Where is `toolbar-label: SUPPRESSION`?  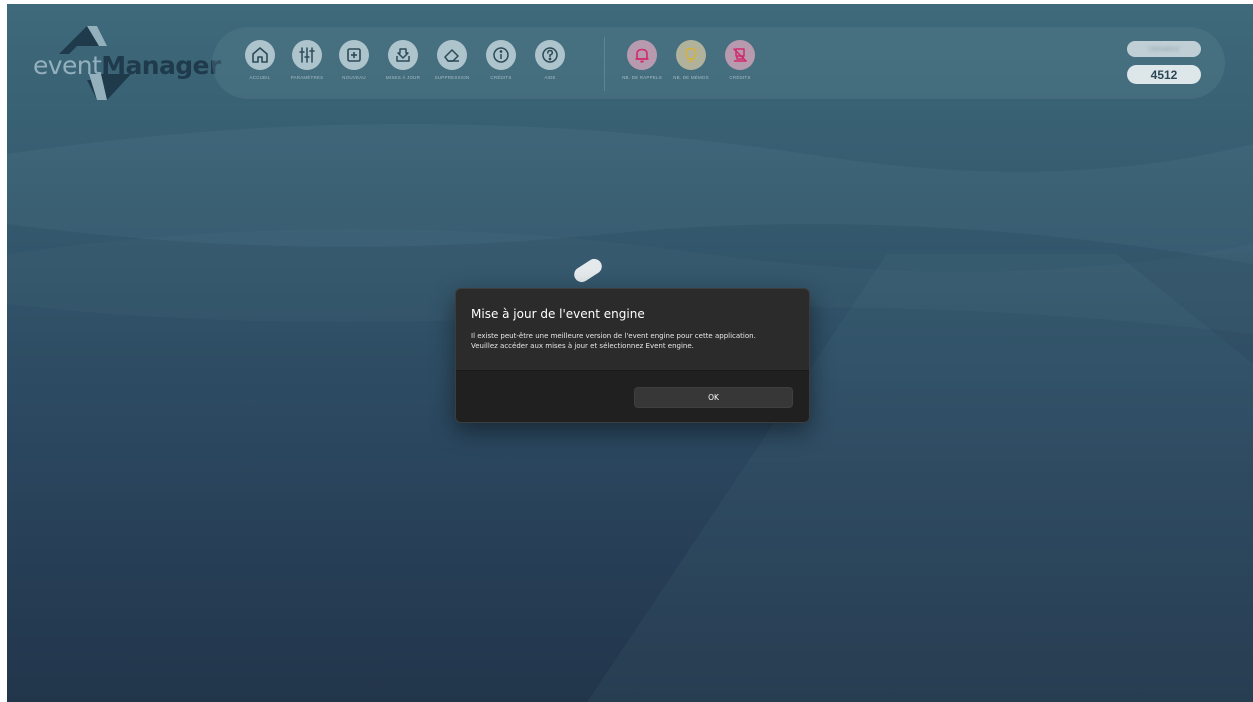
toolbar-label: SUPPRESSION is located at coordinates (452, 77).